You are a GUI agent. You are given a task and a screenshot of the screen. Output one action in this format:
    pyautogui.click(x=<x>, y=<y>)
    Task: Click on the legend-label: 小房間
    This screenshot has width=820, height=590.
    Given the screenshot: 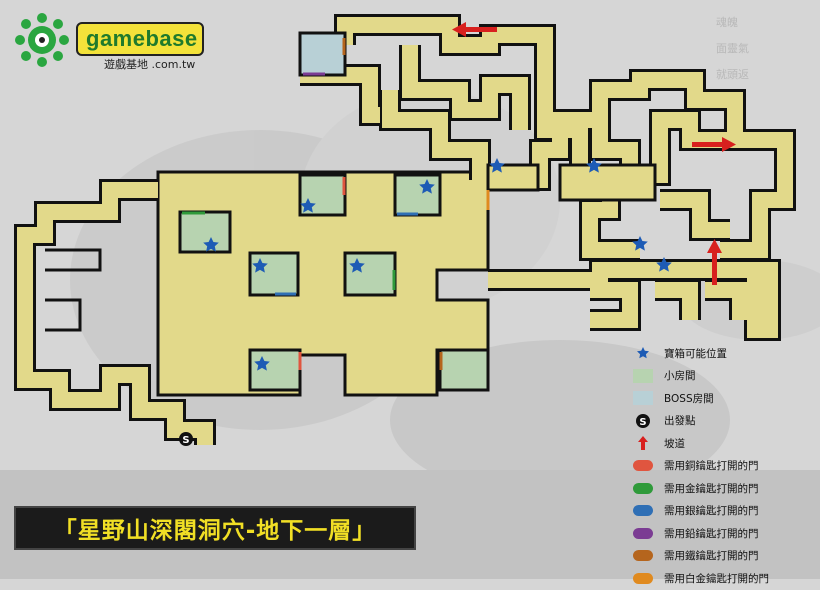 What is the action you would take?
    pyautogui.click(x=680, y=376)
    